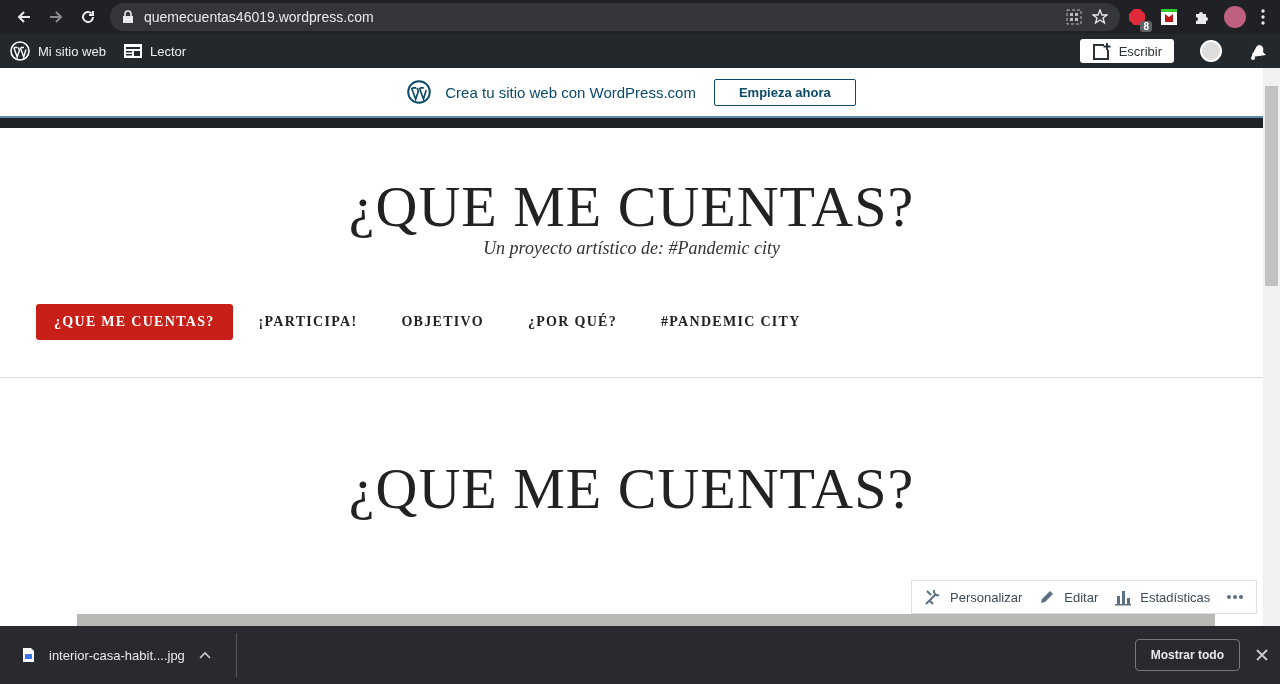  What do you see at coordinates (134, 322) in the screenshot?
I see `nav-link: ¿QUE ME CUENTAS?` at bounding box center [134, 322].